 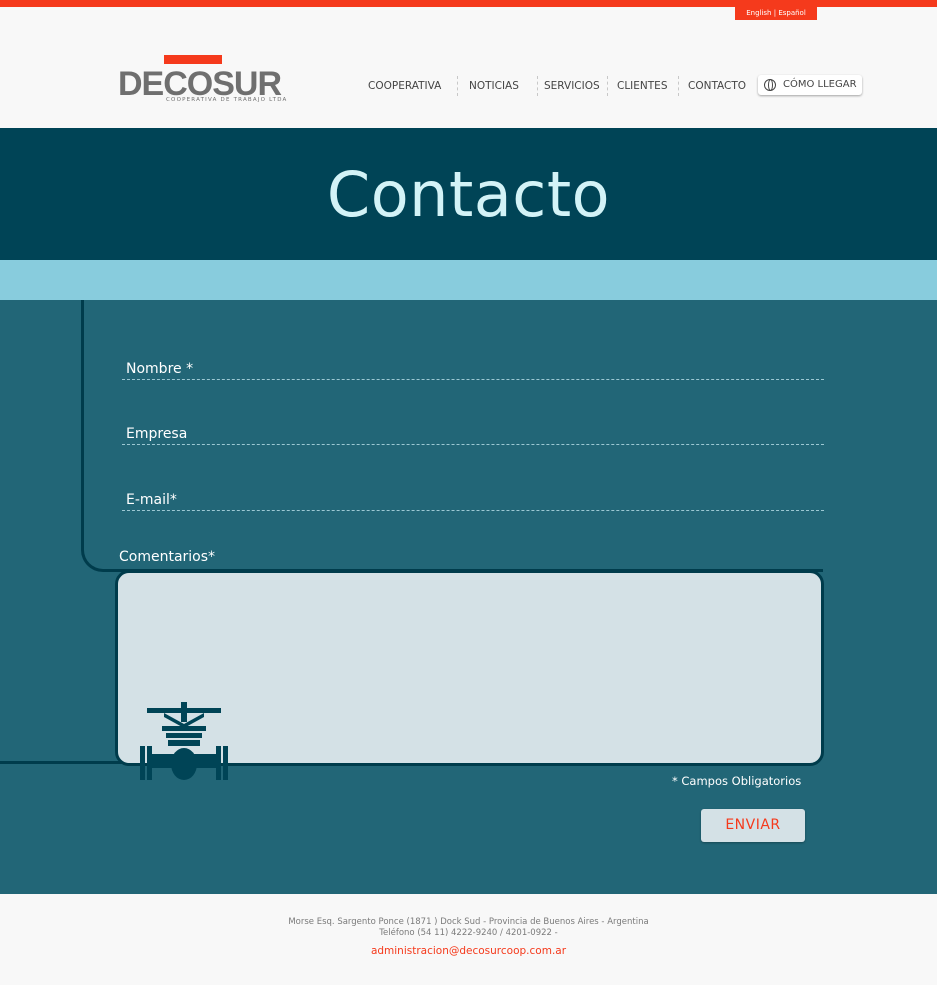 I want to click on logo-wordmark: DECOSUR, so click(x=200, y=84).